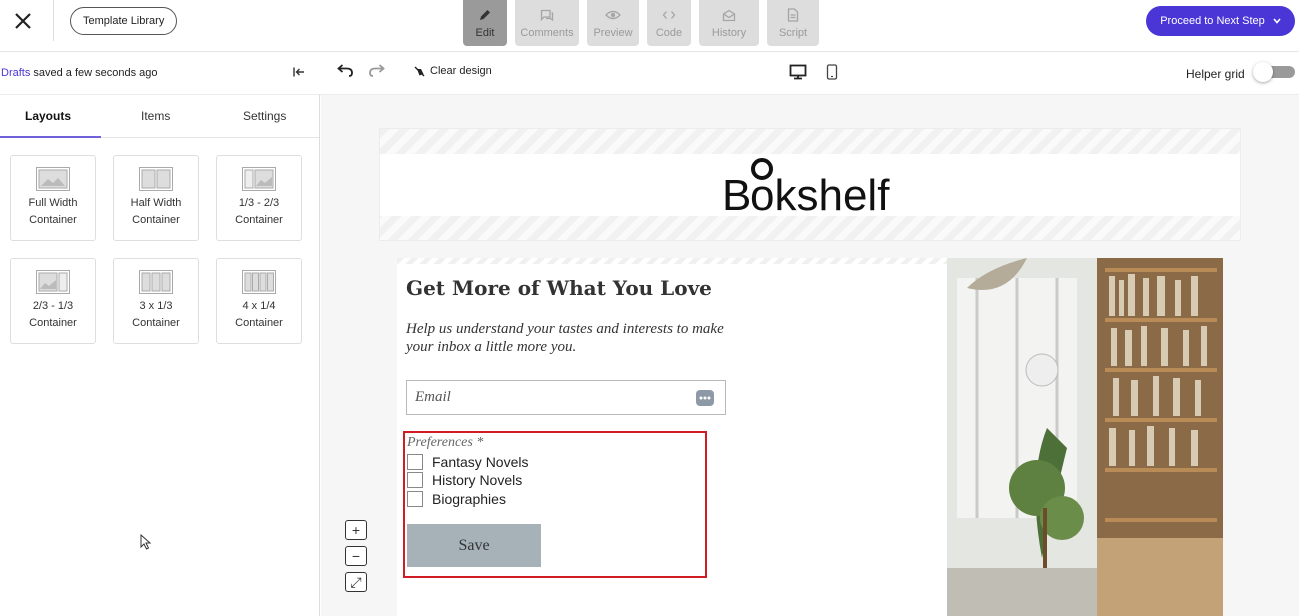 The image size is (1299, 616). What do you see at coordinates (793, 33) in the screenshot?
I see `tab-script-label: Script` at bounding box center [793, 33].